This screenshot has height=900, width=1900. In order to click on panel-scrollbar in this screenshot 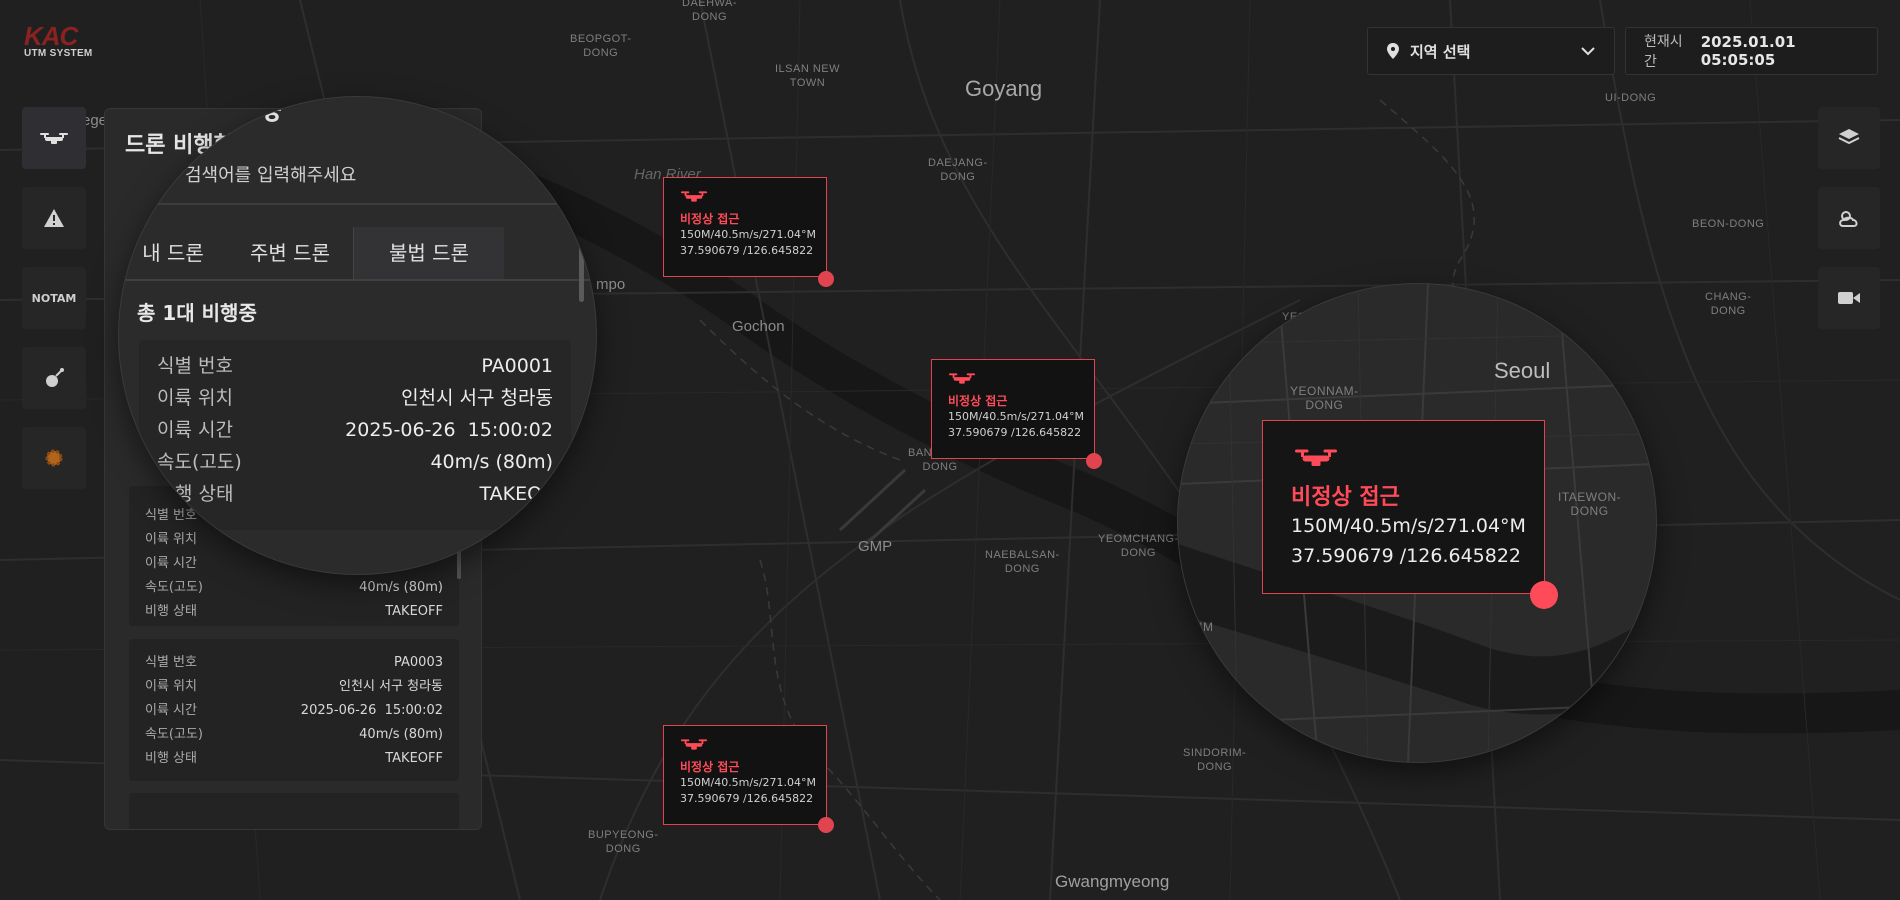, I will do `click(459, 564)`.